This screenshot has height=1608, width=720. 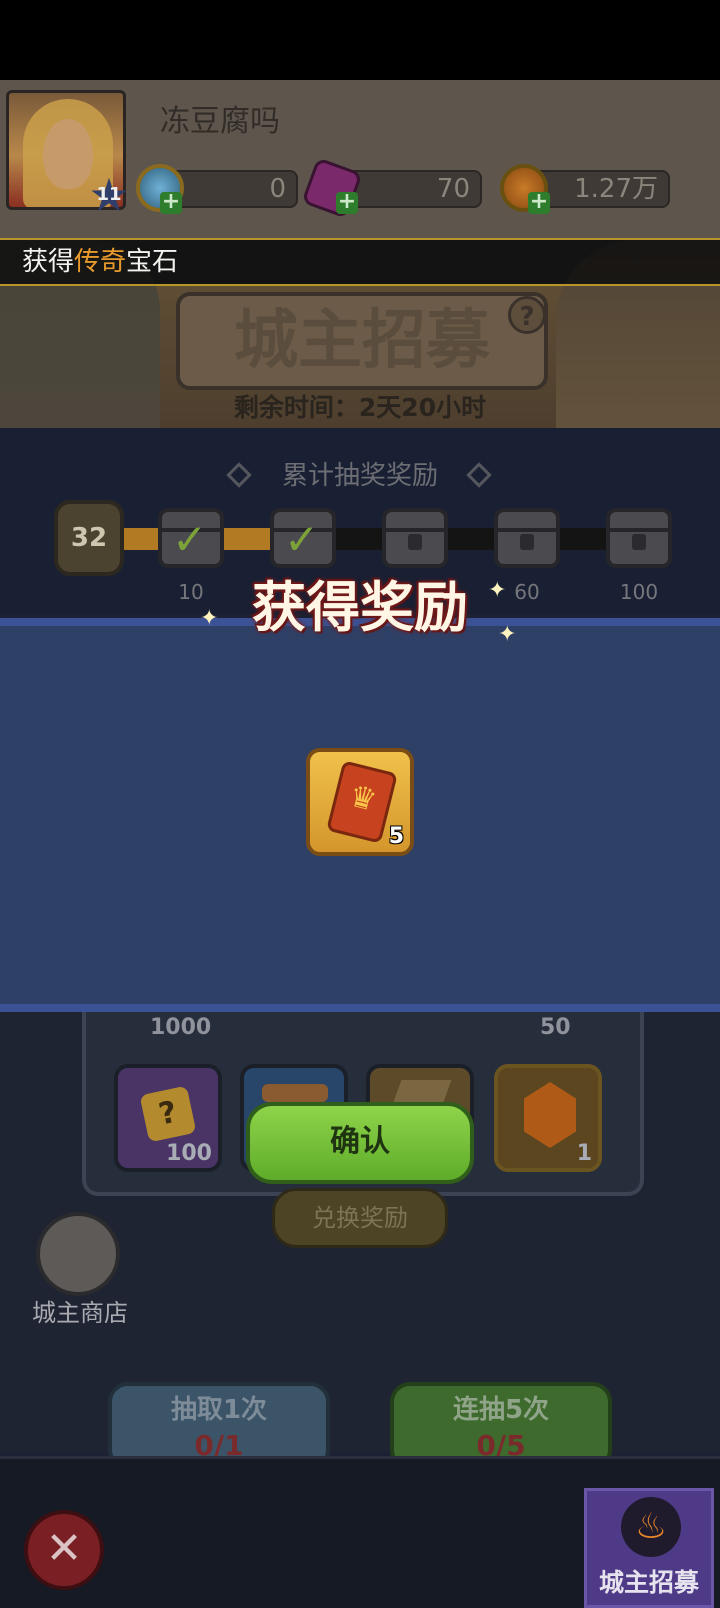 I want to click on add-gem-button: +, so click(x=171, y=202).